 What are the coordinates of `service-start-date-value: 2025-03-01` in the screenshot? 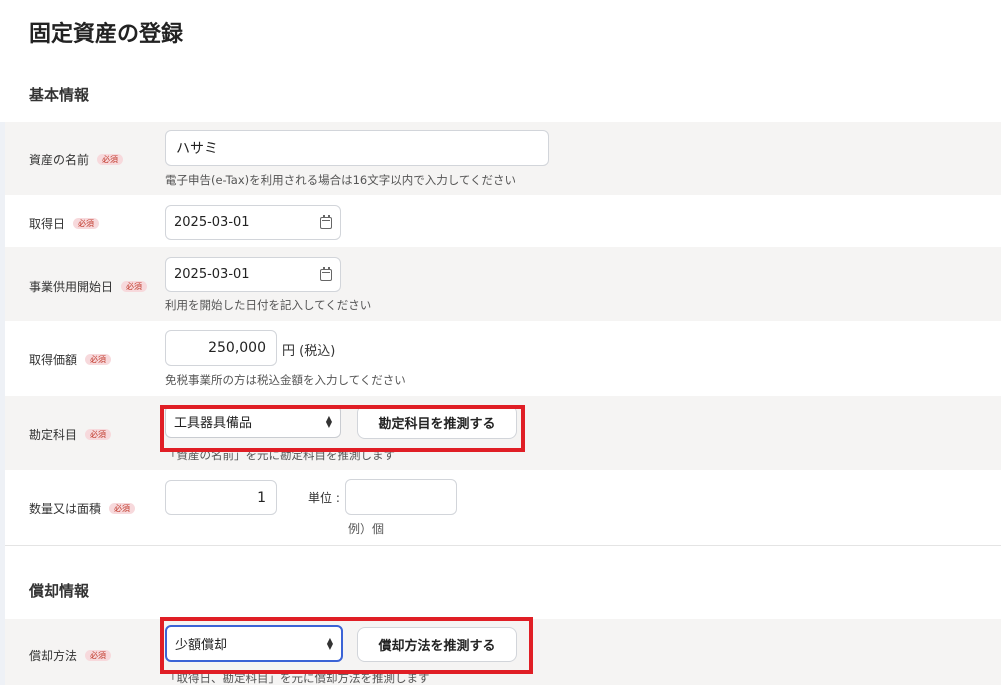 It's located at (212, 274).